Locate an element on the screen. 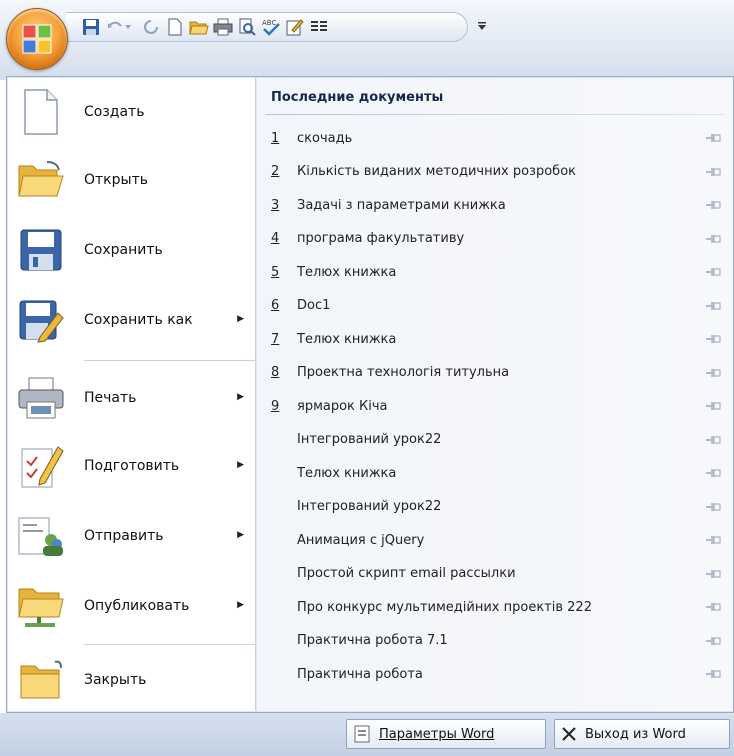 This screenshot has height=756, width=734. menu-item-label: Подготовить is located at coordinates (132, 466).